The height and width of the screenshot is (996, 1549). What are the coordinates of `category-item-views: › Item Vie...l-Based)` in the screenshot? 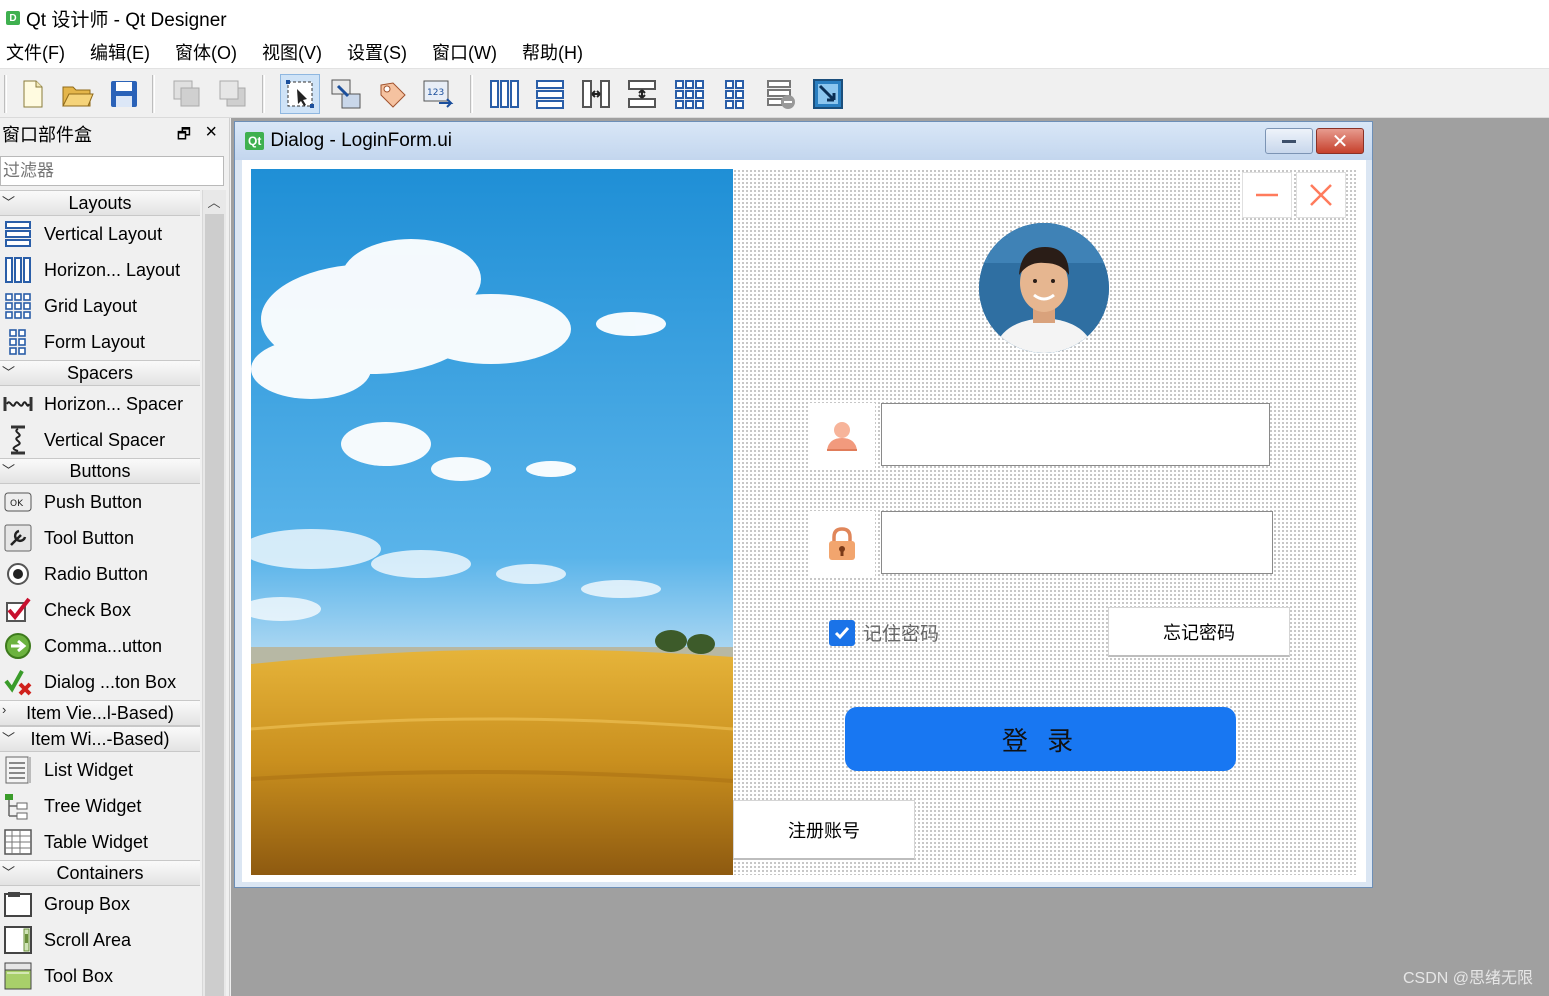 It's located at (100, 713).